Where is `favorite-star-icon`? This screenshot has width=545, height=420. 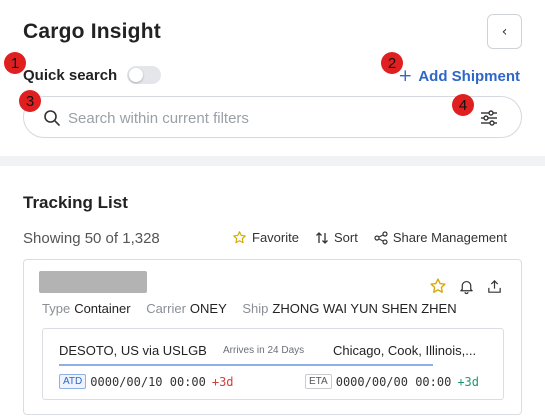 favorite-star-icon is located at coordinates (438, 286).